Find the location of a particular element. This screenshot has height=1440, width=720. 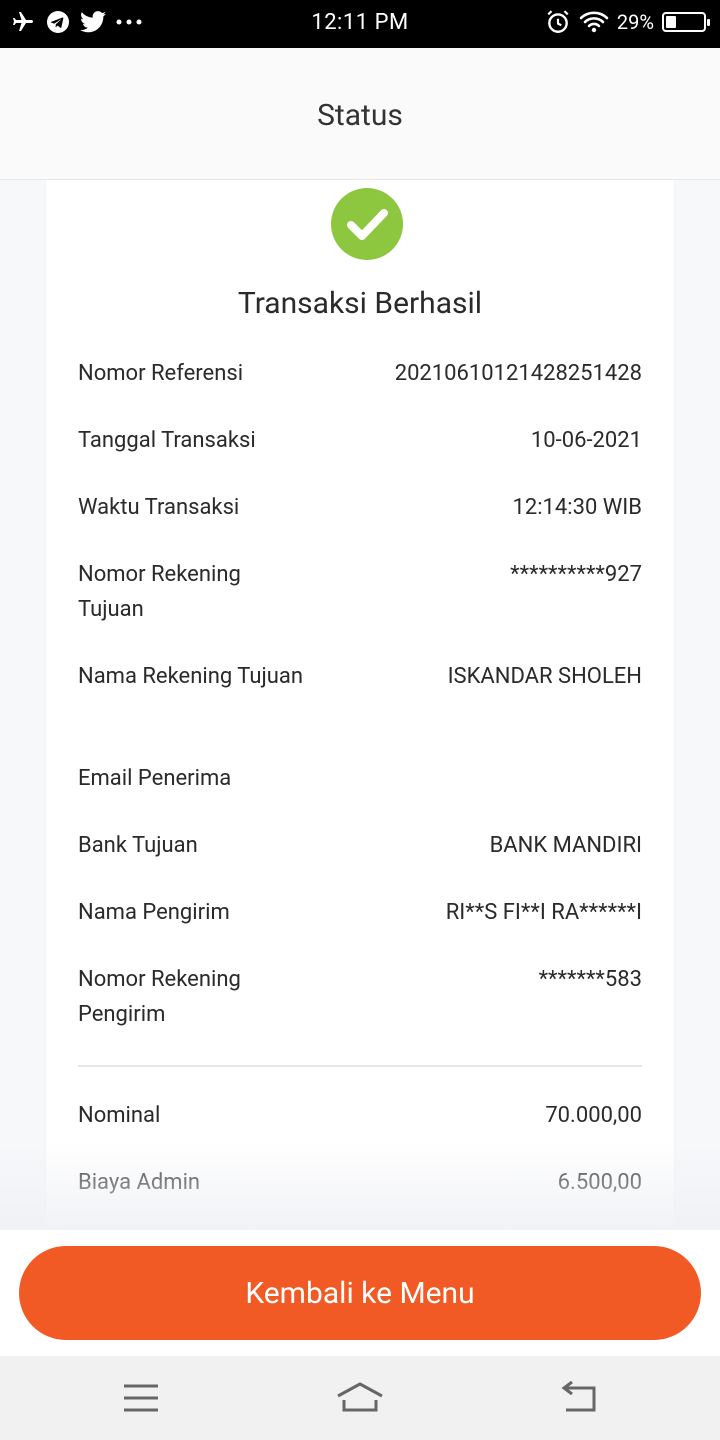

system-icons: 29% is located at coordinates (627, 22).